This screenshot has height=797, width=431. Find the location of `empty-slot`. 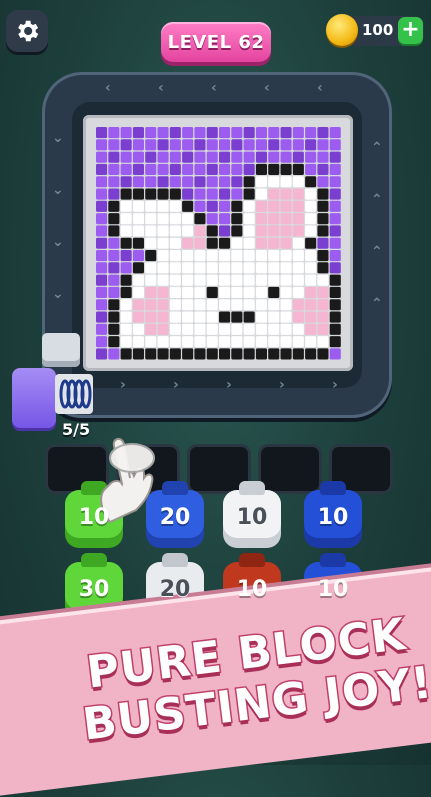

empty-slot is located at coordinates (290, 469).